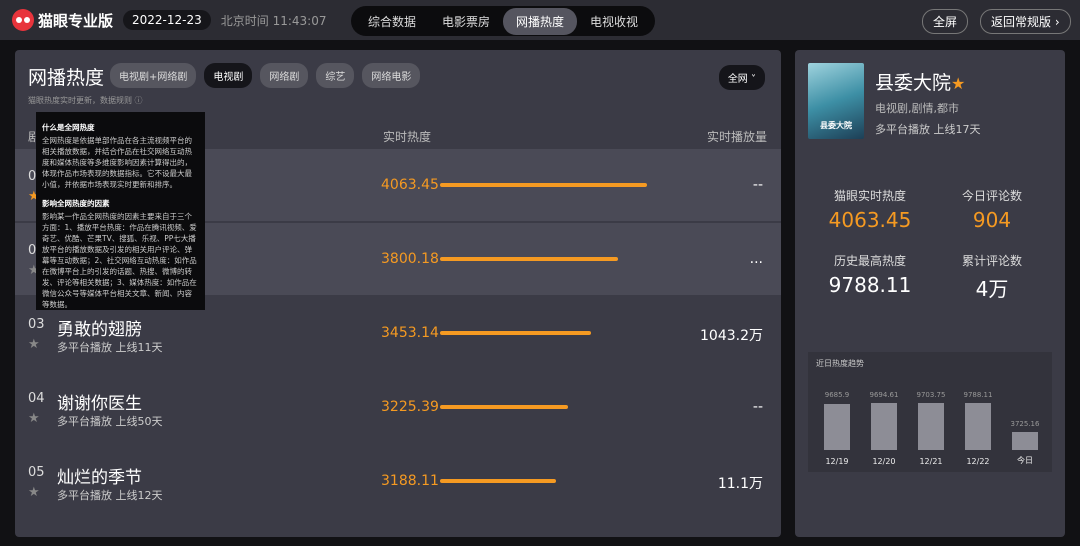 The height and width of the screenshot is (546, 1080). What do you see at coordinates (917, 108) in the screenshot?
I see `detail-genre: 电视剧,剧情,都市` at bounding box center [917, 108].